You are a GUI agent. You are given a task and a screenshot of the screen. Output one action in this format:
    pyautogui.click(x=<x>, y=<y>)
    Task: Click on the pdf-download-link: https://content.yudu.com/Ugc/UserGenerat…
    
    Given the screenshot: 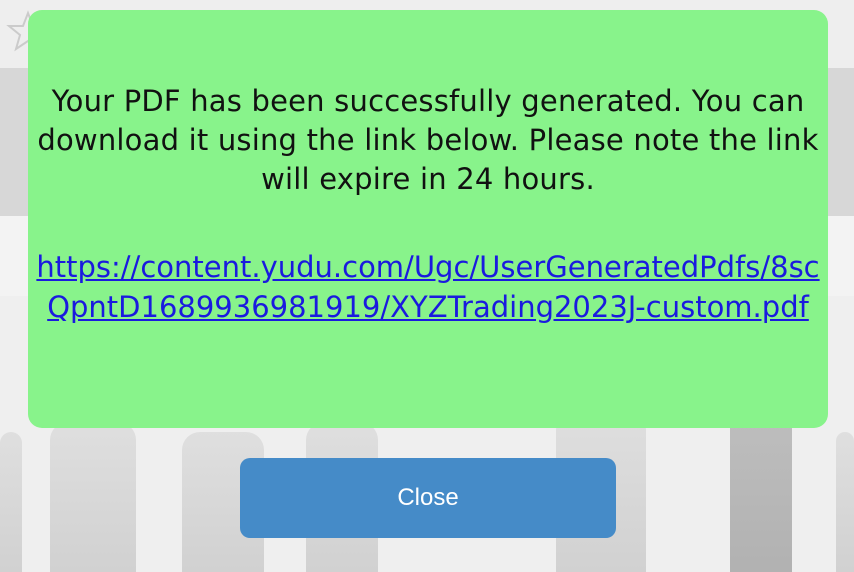 What is the action you would take?
    pyautogui.click(x=428, y=287)
    